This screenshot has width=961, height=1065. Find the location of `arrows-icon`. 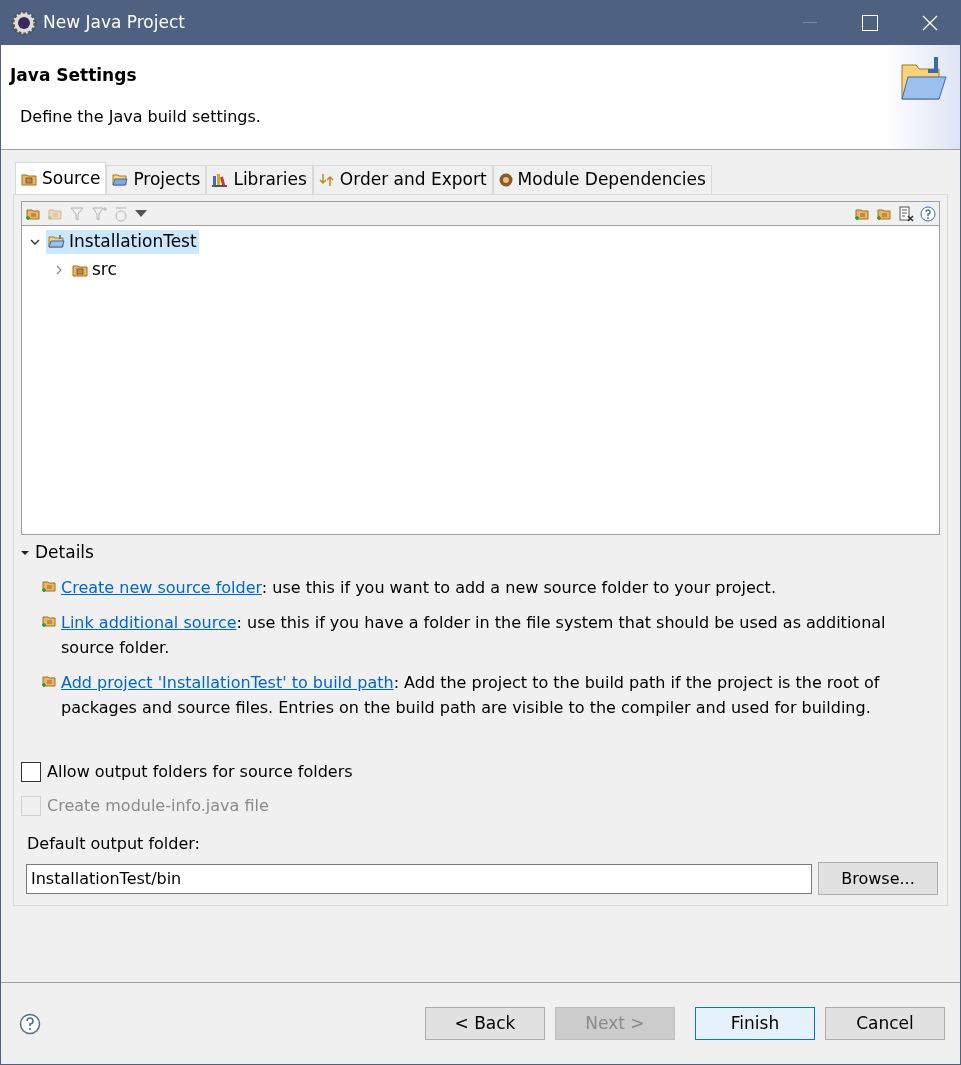

arrows-icon is located at coordinates (326, 180).